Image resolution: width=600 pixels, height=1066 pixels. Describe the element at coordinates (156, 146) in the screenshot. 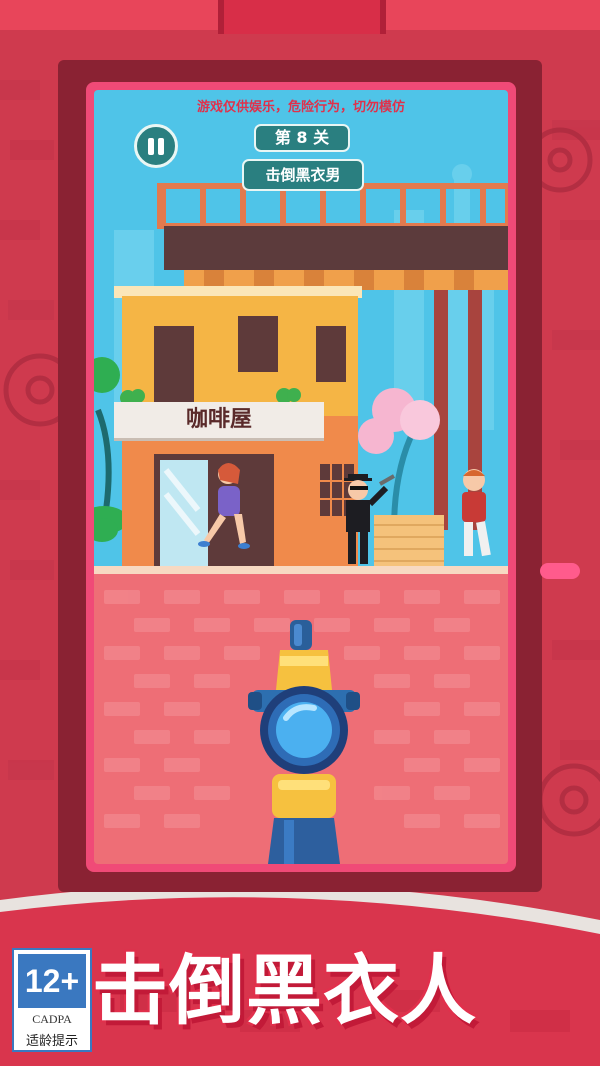

I see `pause-button` at that location.